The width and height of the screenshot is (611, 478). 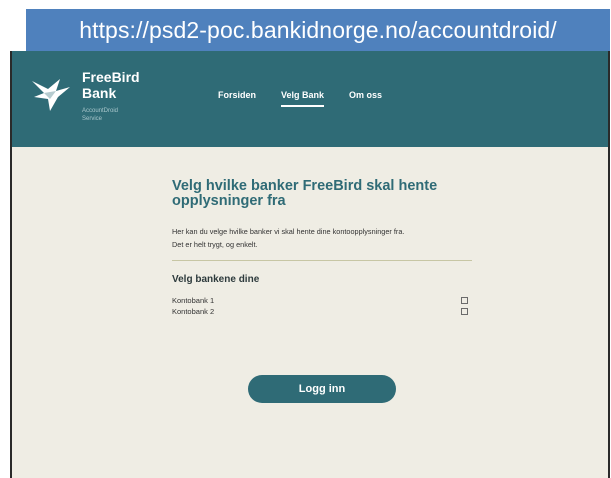 I want to click on main-nav: Forsiden Velg Bank Om oss, so click(x=312, y=97).